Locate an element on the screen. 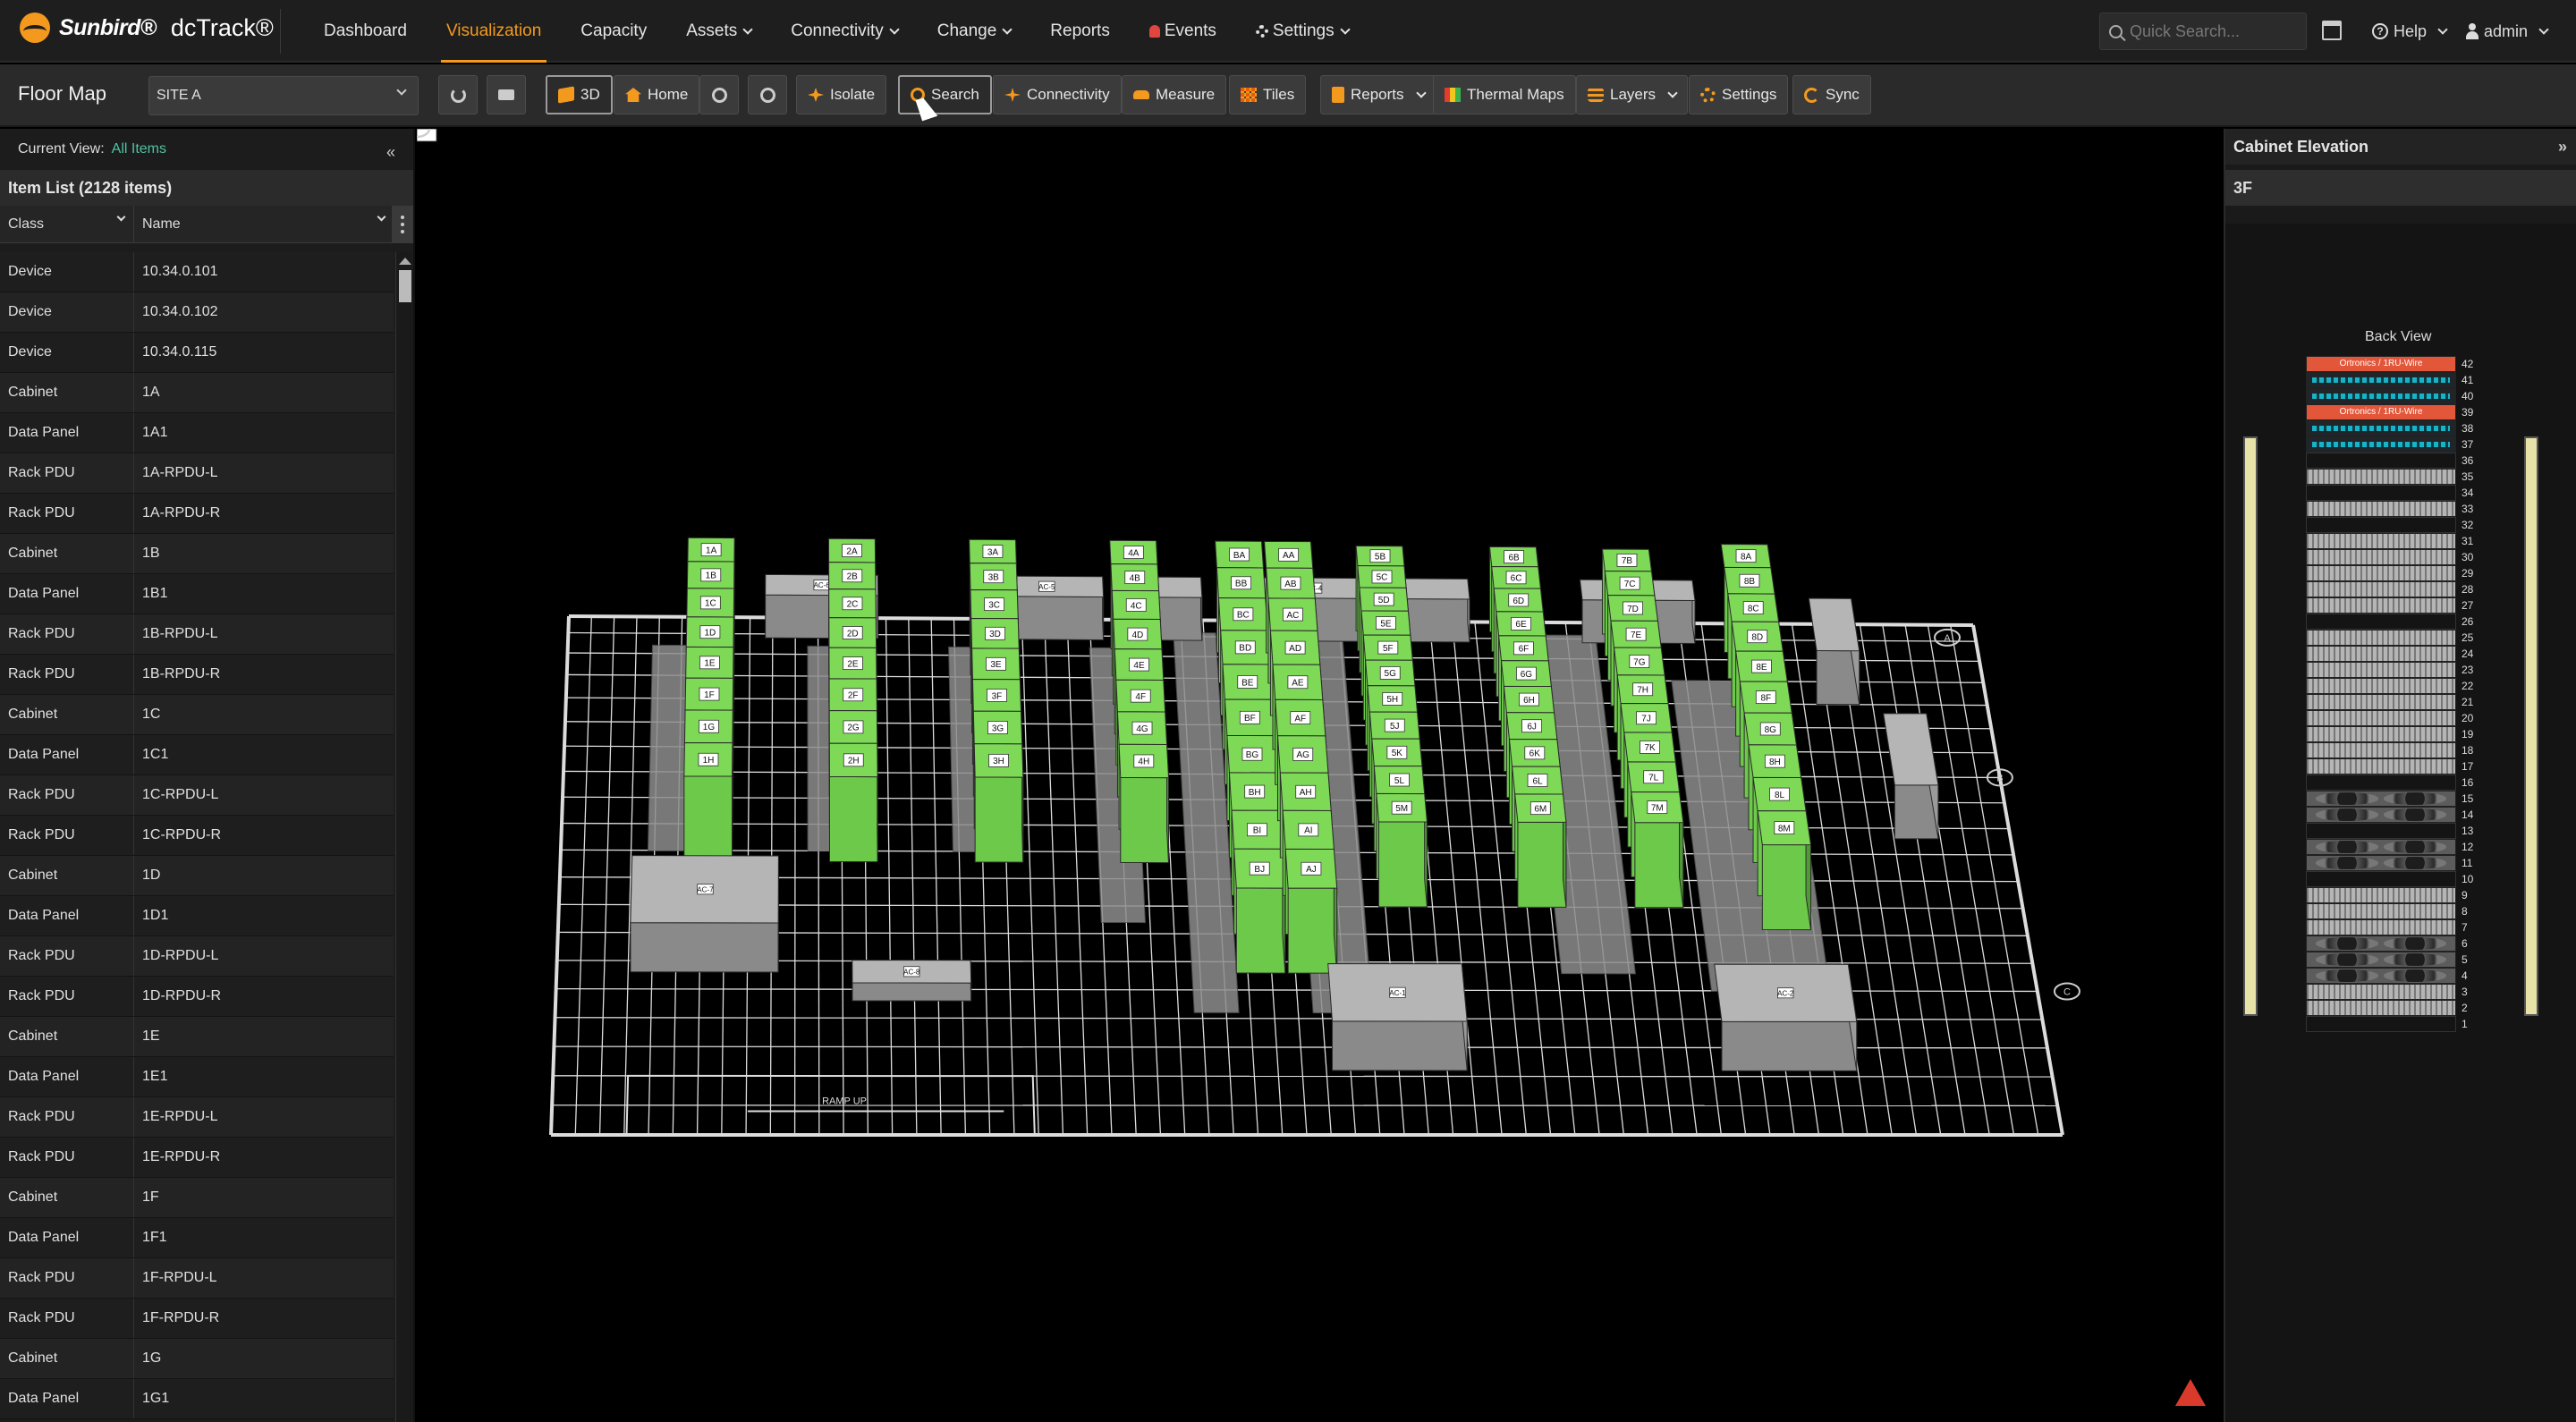  nav-item-events: Events is located at coordinates (1183, 31).